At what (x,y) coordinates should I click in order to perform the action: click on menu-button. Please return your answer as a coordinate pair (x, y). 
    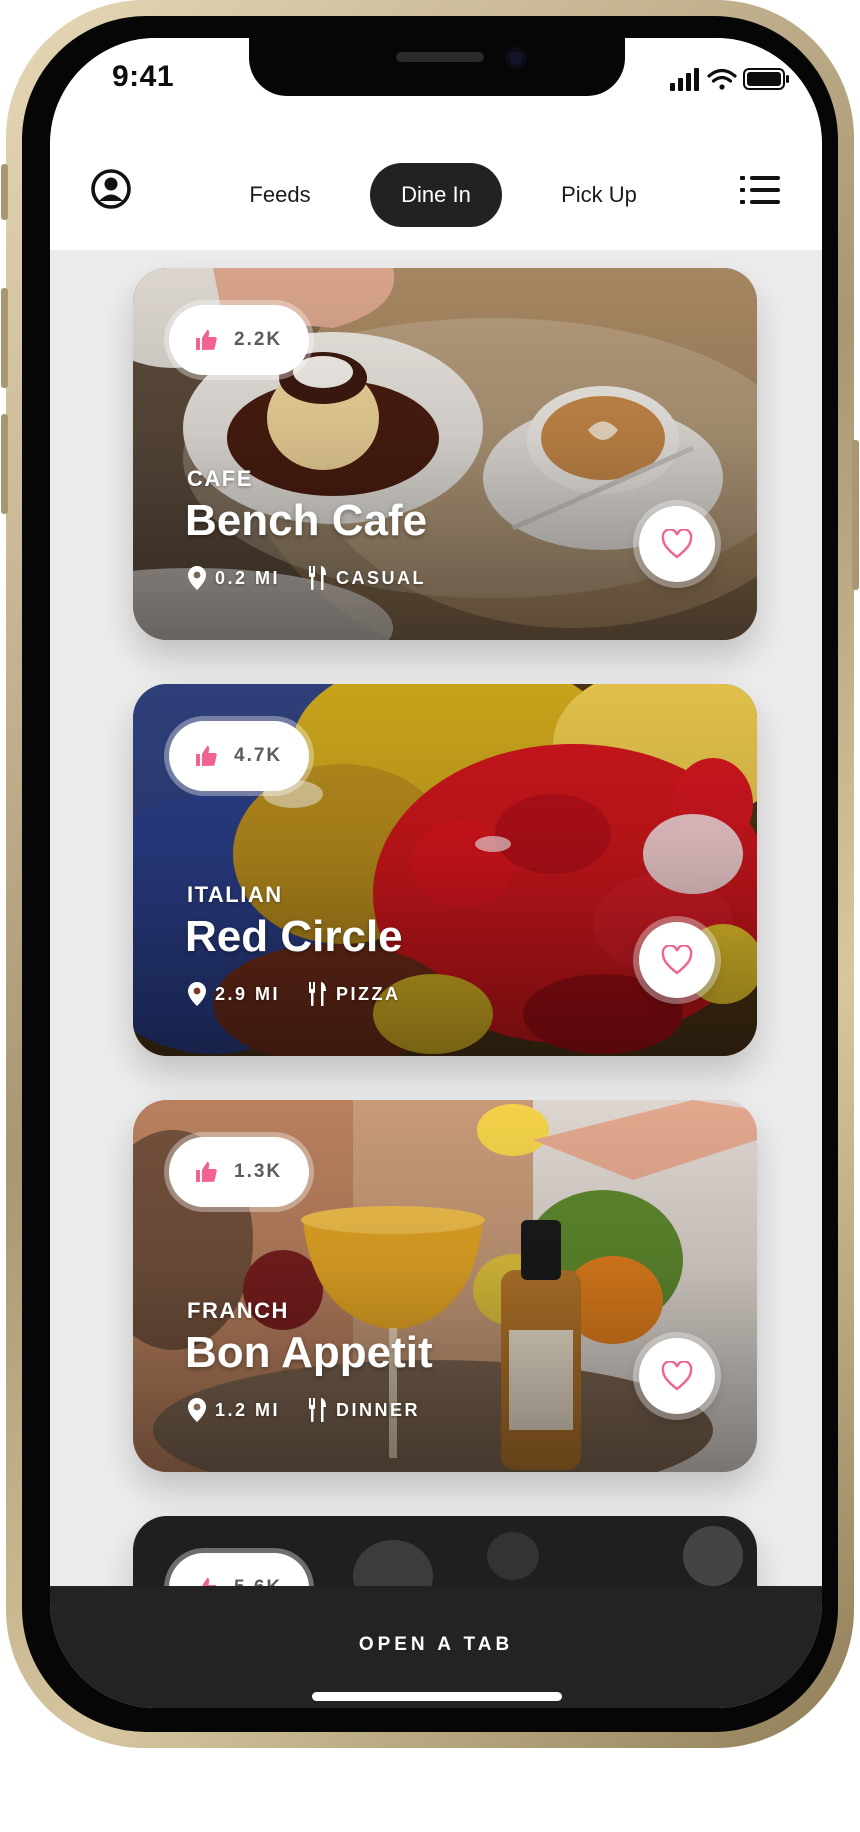
    Looking at the image, I should click on (760, 190).